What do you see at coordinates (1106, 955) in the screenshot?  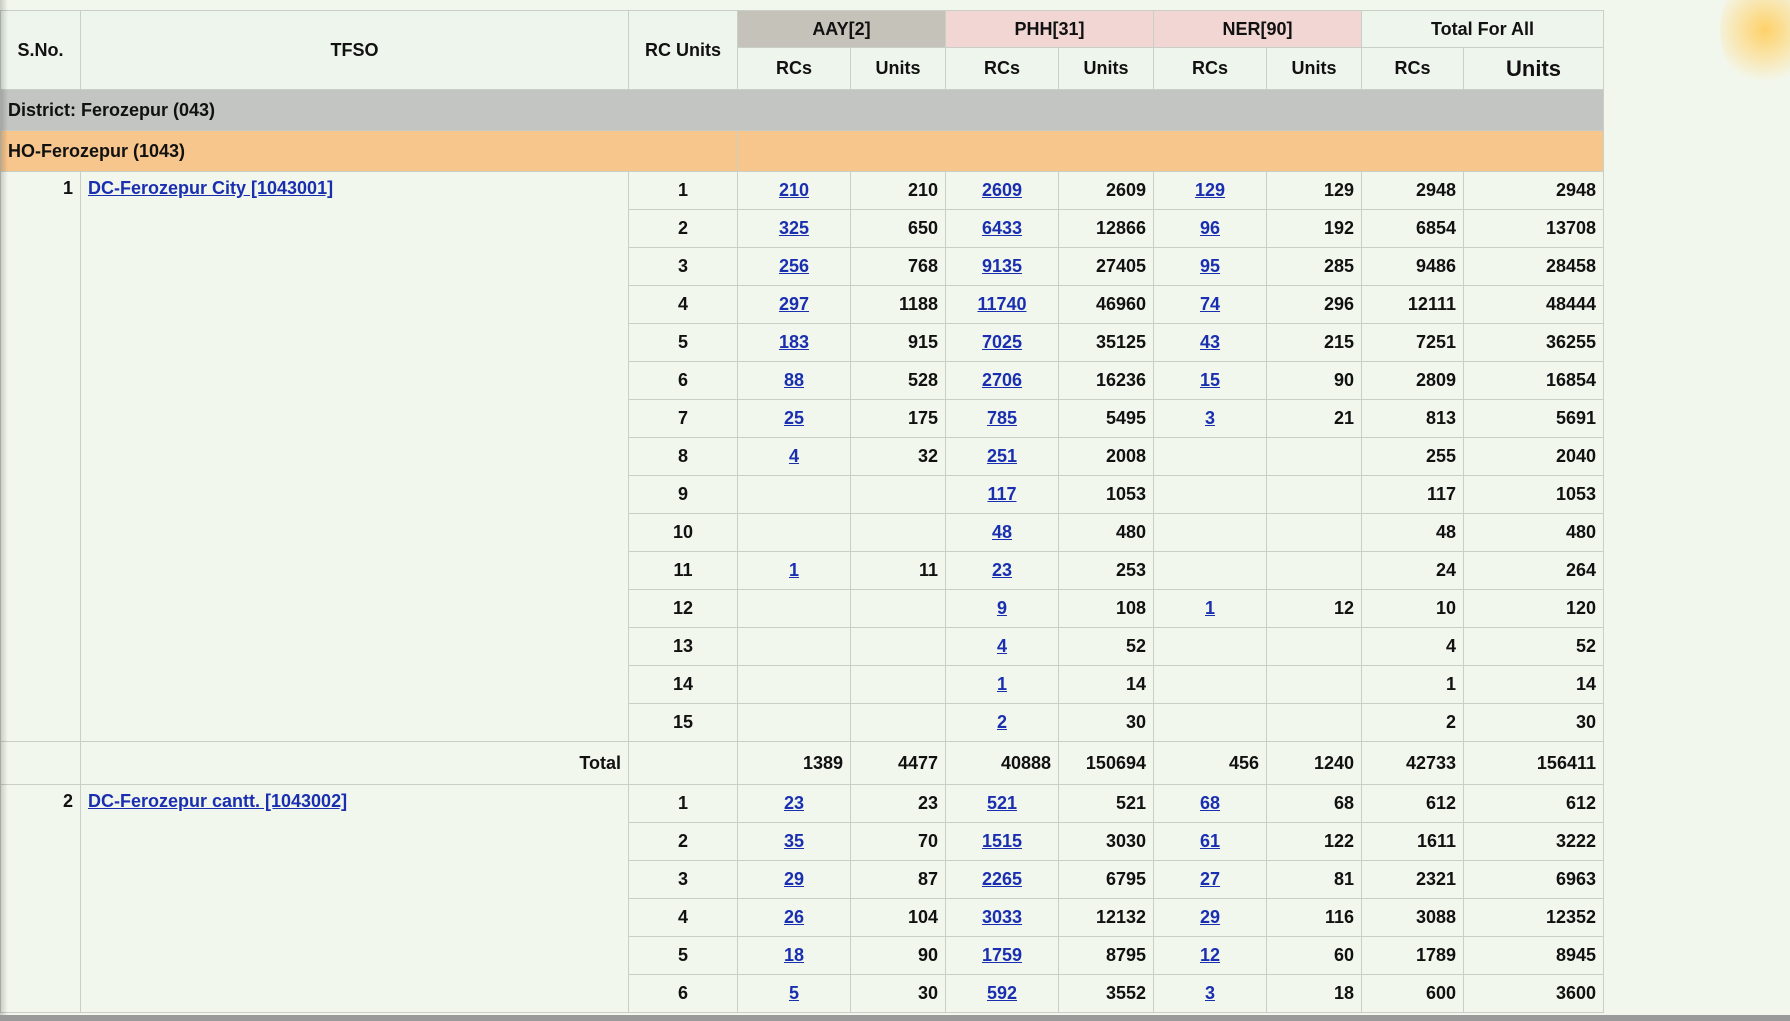 I see `phh-units-cell: 8795` at bounding box center [1106, 955].